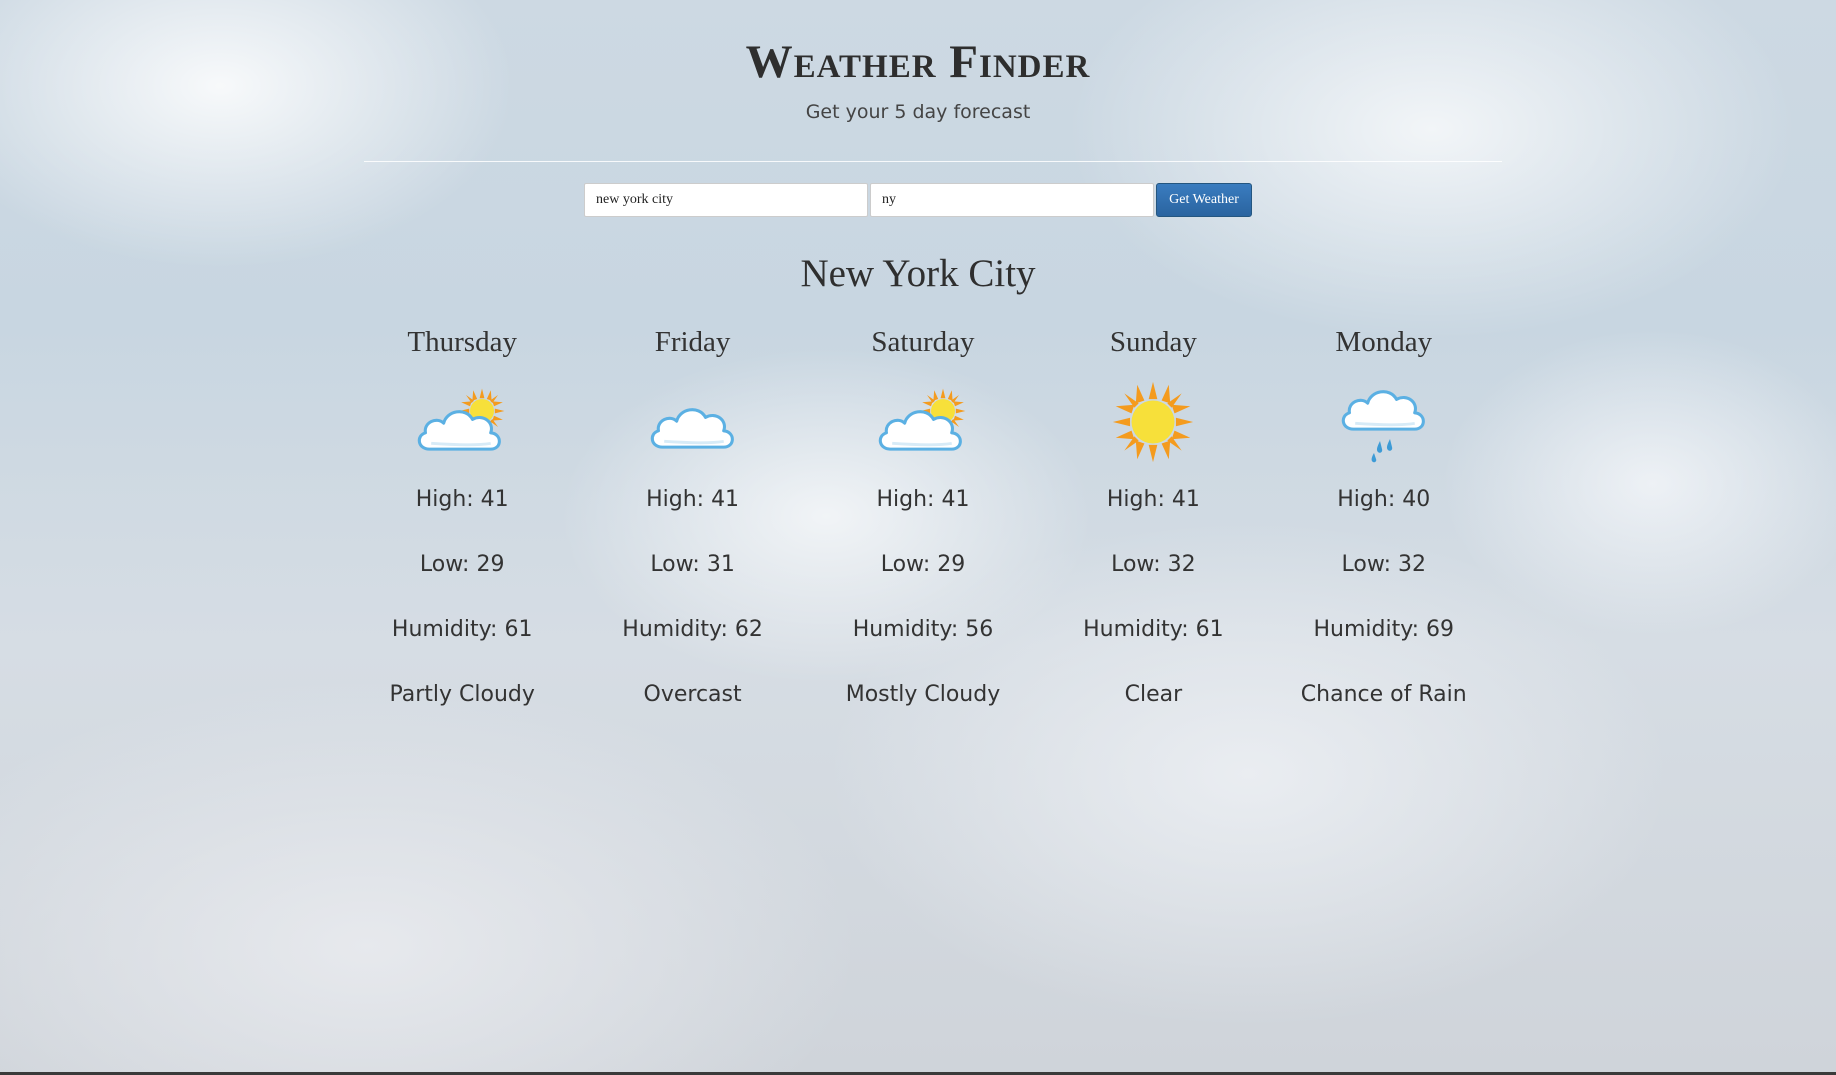 The image size is (1836, 1075). Describe the element at coordinates (1383, 694) in the screenshot. I see `condition: Chance of Rain` at that location.